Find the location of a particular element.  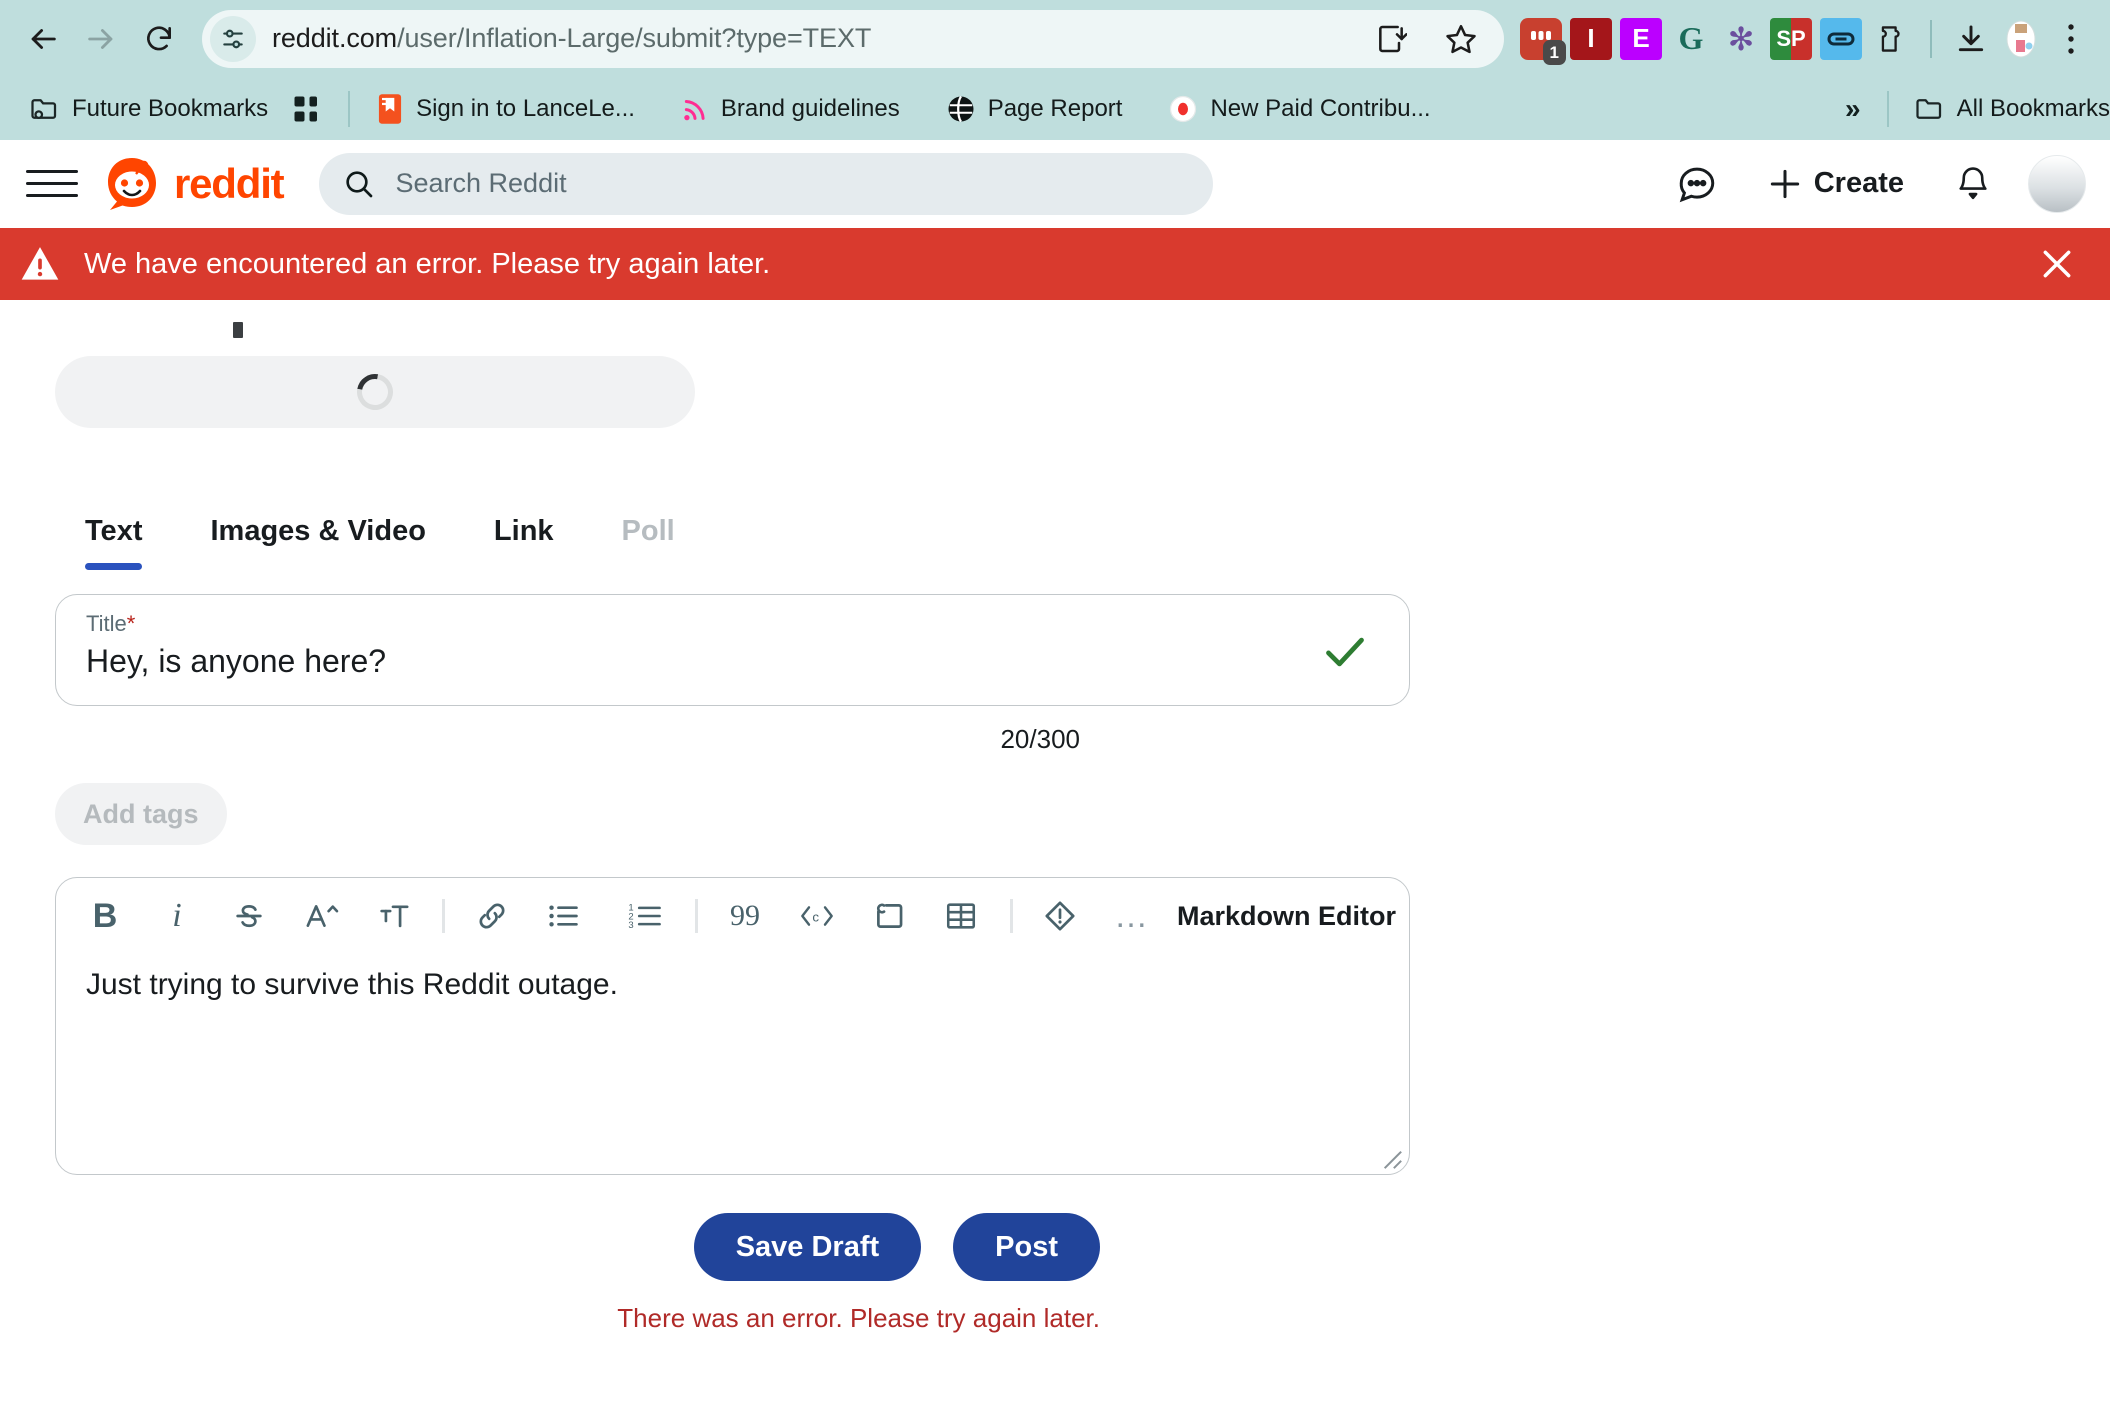

search-input: Search Reddit is located at coordinates (766, 183).